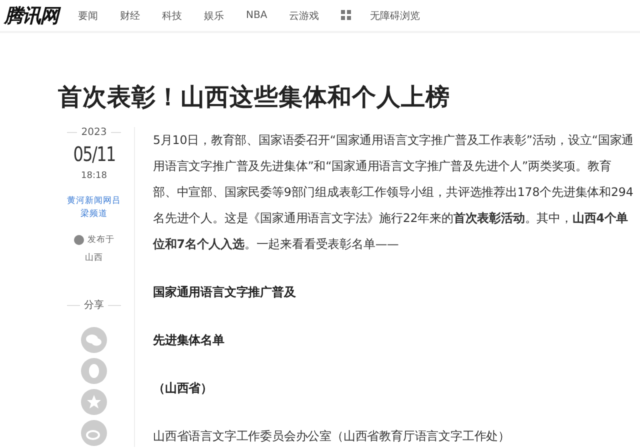  What do you see at coordinates (130, 15) in the screenshot?
I see `nav-link: 财经` at bounding box center [130, 15].